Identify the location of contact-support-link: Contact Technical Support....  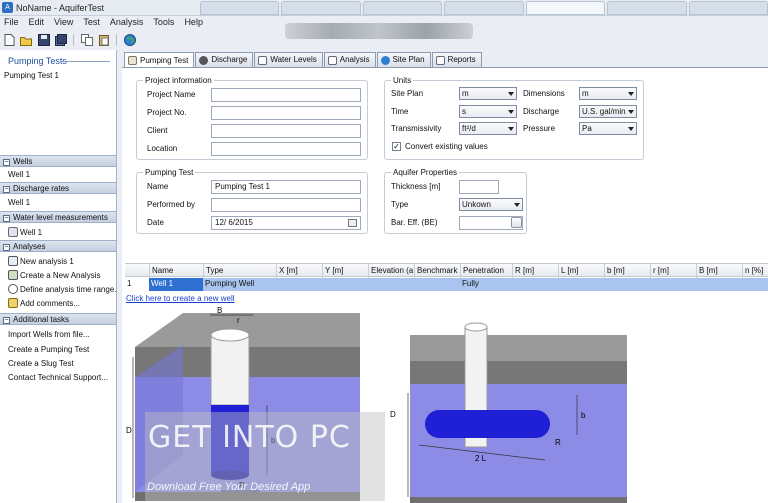
(58, 377).